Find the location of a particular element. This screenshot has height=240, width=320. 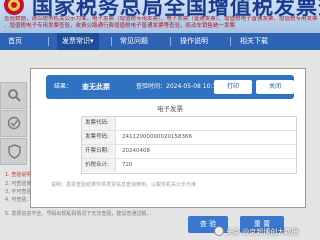

close-button: 关闭 is located at coordinates (275, 87).